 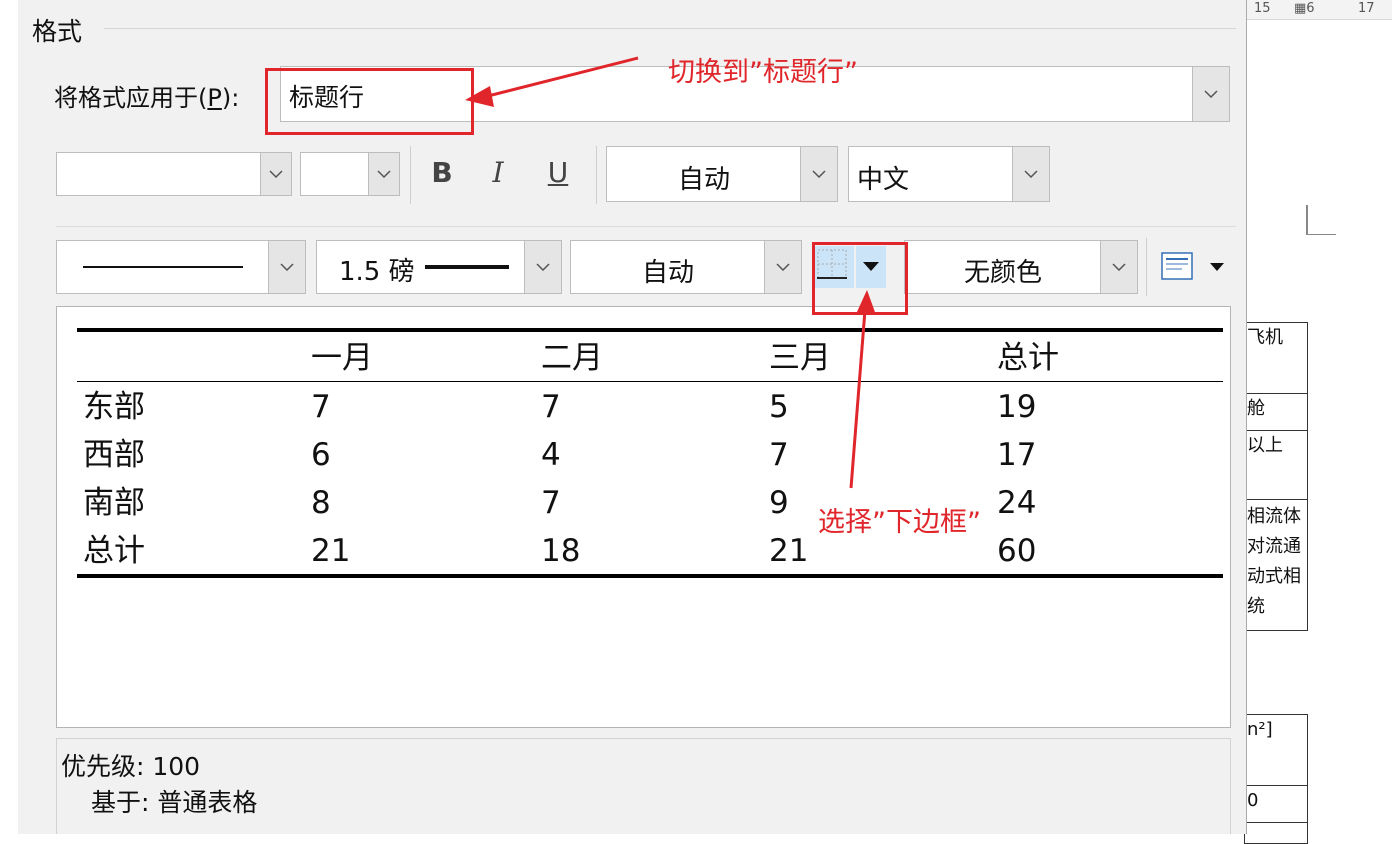 What do you see at coordinates (899, 522) in the screenshot?
I see `annotation-note-border: 选择”下边框”` at bounding box center [899, 522].